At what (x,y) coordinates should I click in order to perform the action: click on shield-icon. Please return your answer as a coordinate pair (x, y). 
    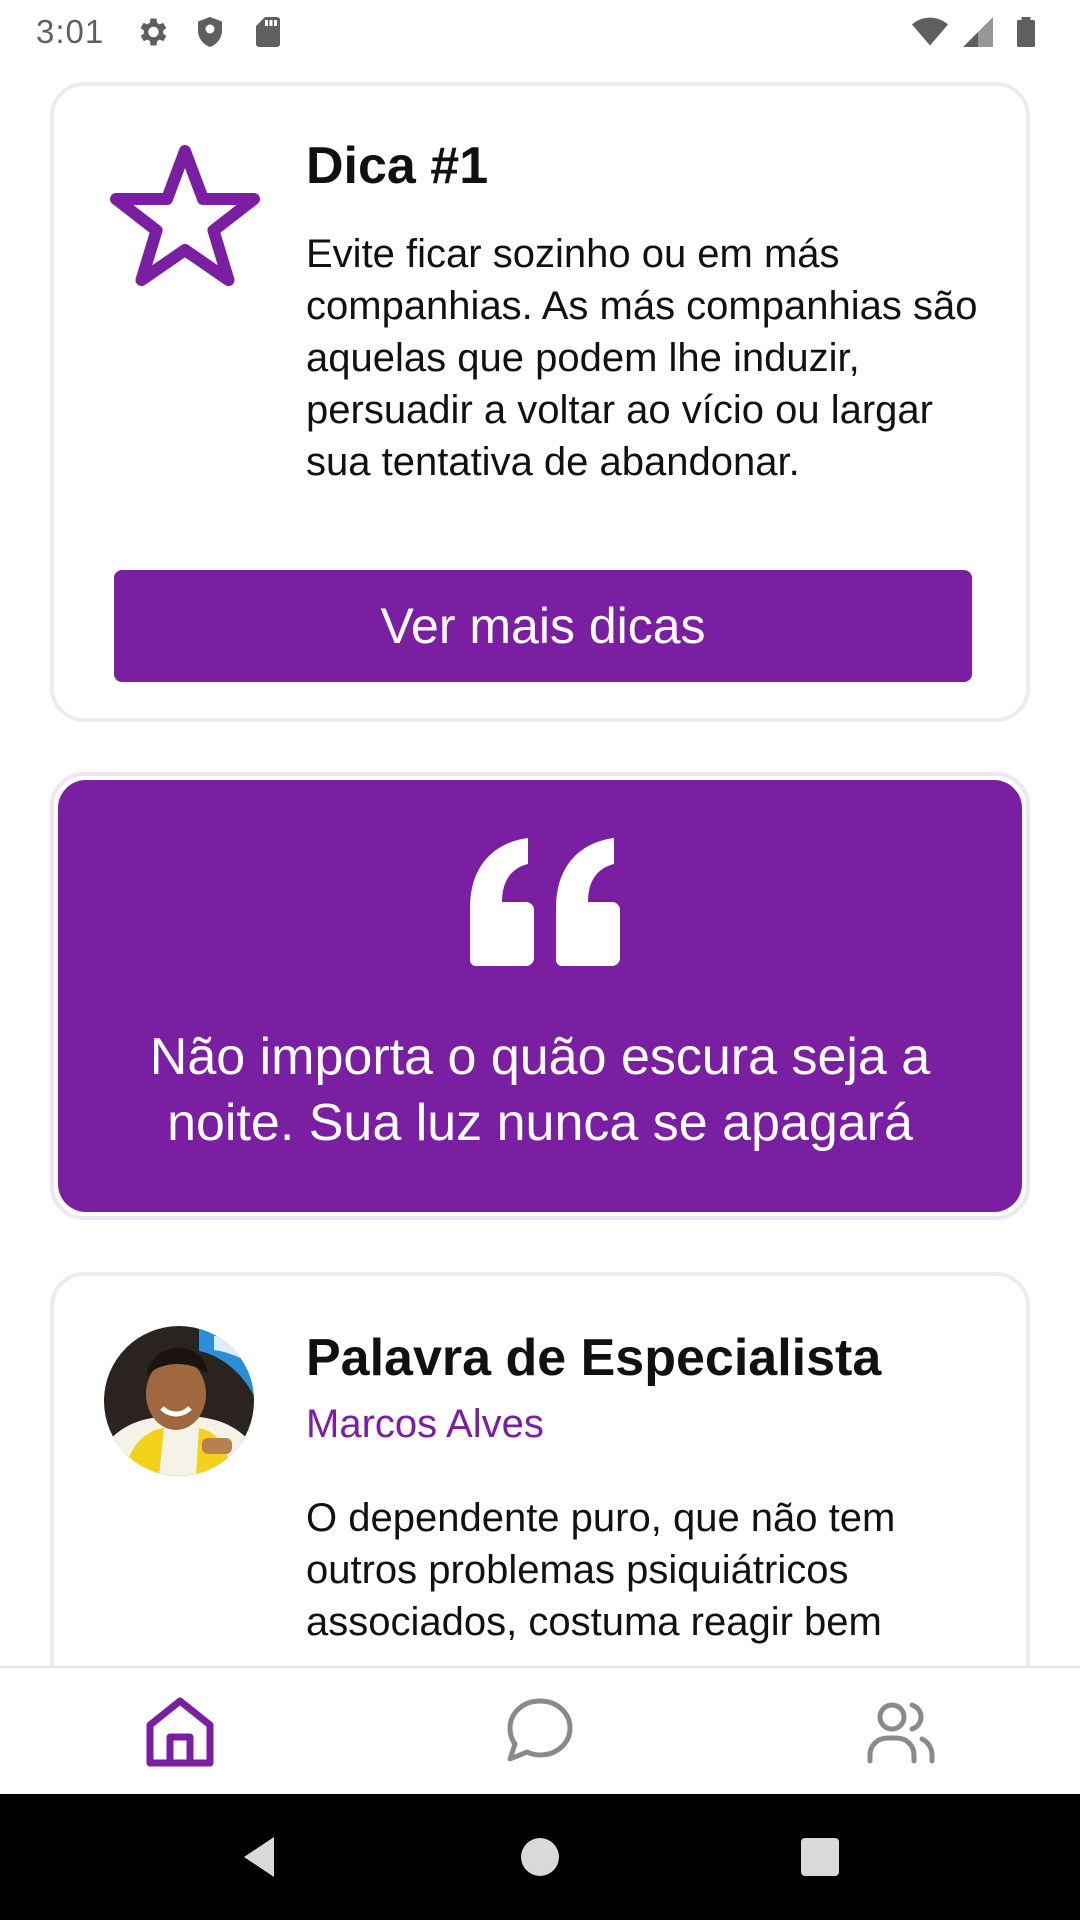
    Looking at the image, I should click on (210, 32).